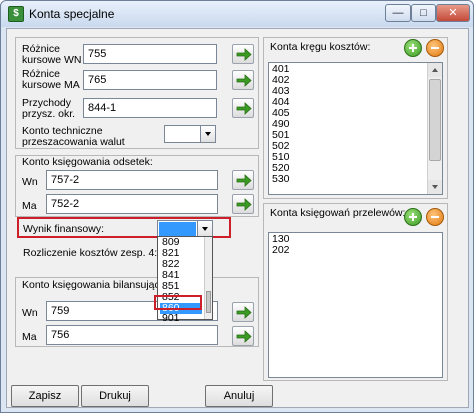 Image resolution: width=474 pixels, height=413 pixels. Describe the element at coordinates (115, 396) in the screenshot. I see `print-button: Drukuj` at that location.